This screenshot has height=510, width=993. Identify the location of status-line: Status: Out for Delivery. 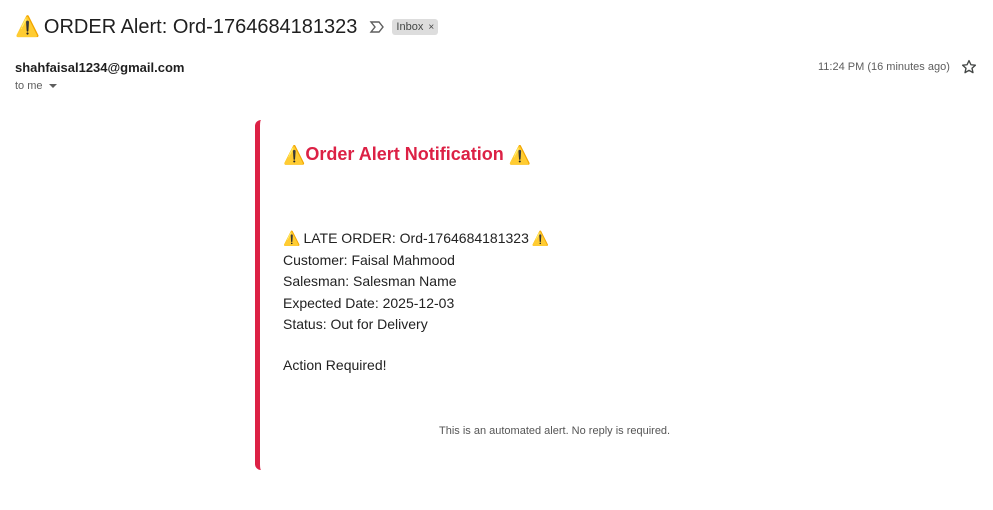
(355, 324).